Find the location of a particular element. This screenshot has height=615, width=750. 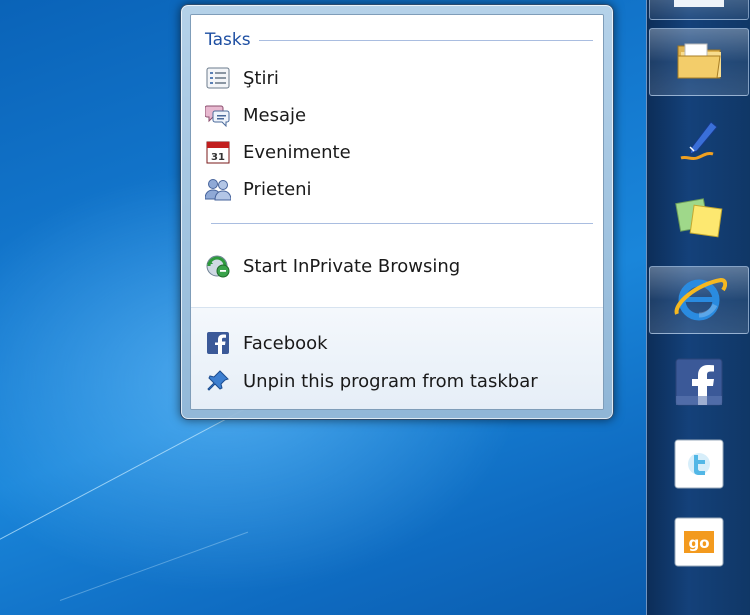

sticky-notes-icon is located at coordinates (699, 220).